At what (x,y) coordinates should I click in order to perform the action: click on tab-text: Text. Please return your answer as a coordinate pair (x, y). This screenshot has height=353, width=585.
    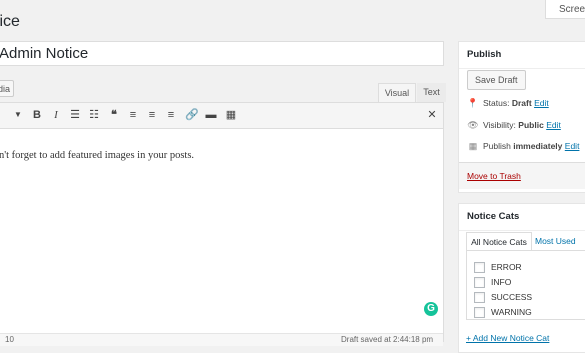
    Looking at the image, I should click on (431, 92).